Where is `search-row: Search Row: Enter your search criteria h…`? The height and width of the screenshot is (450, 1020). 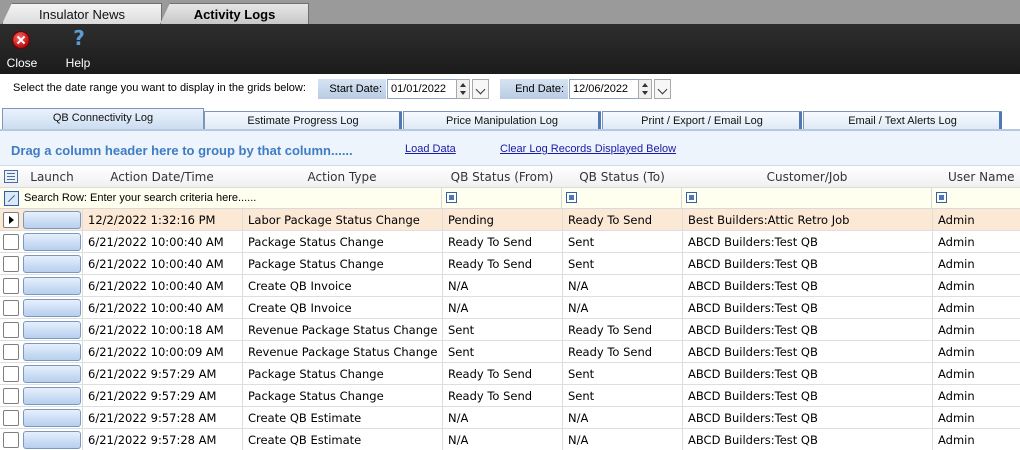
search-row: Search Row: Enter your search criteria h… is located at coordinates (510, 198).